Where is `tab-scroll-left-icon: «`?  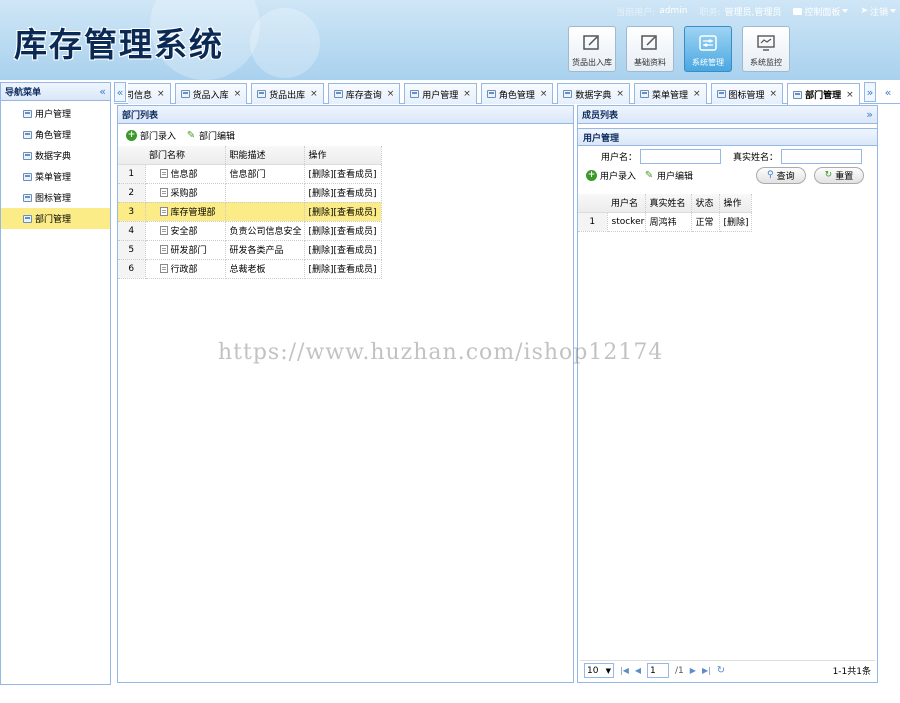
tab-scroll-left-icon: « is located at coordinates (120, 92).